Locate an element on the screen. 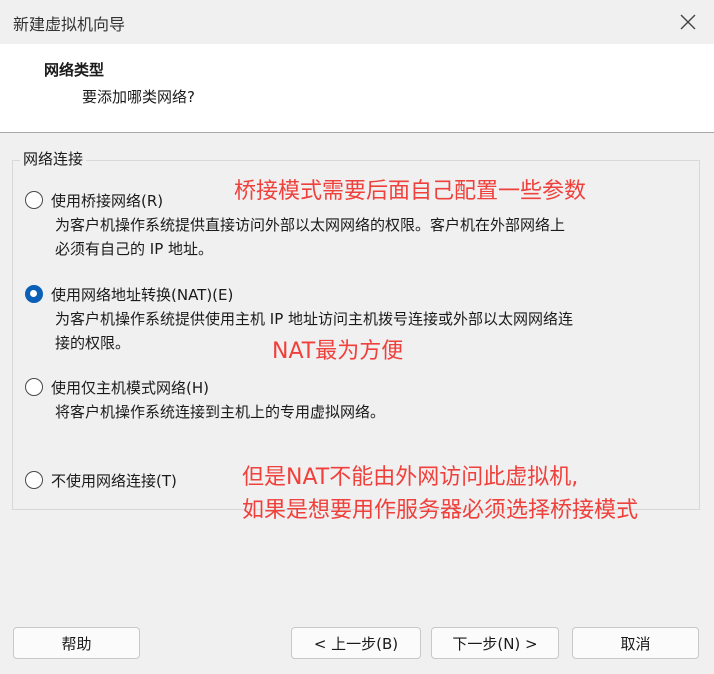  help-button: 帮助 is located at coordinates (76, 643).